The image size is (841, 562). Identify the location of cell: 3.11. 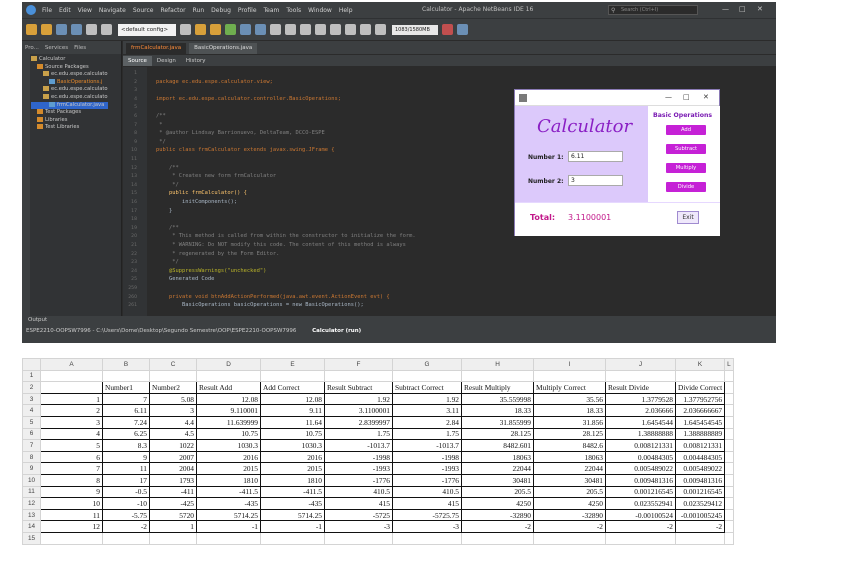
(427, 410).